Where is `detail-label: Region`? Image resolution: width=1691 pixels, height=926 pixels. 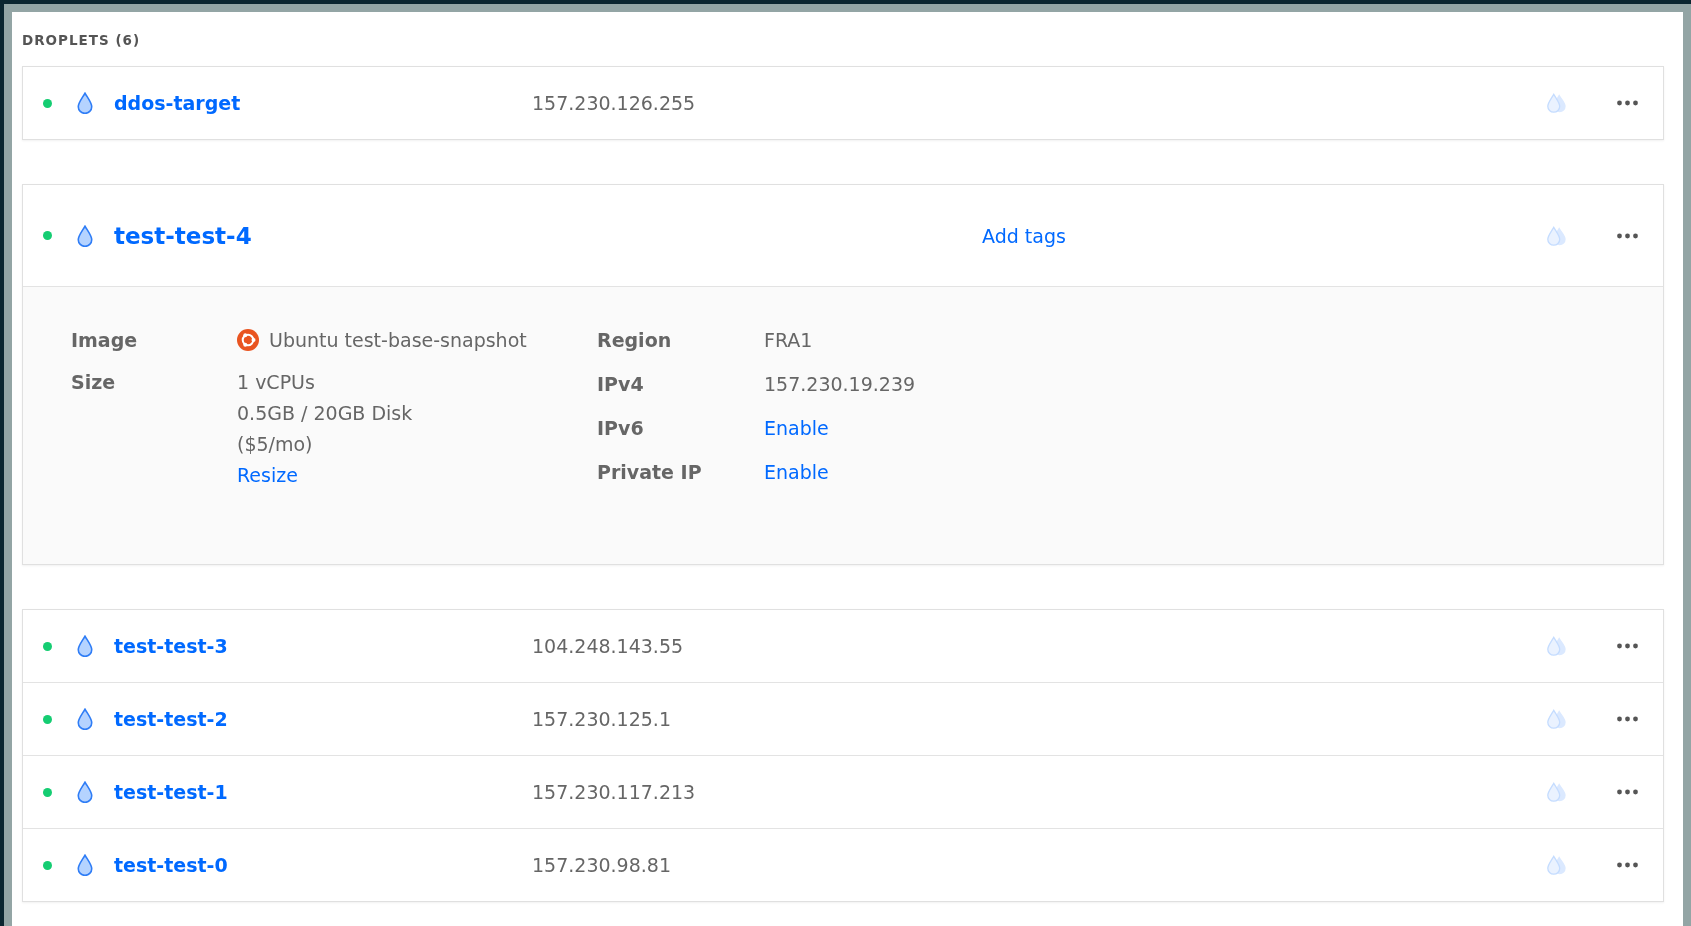 detail-label: Region is located at coordinates (635, 340).